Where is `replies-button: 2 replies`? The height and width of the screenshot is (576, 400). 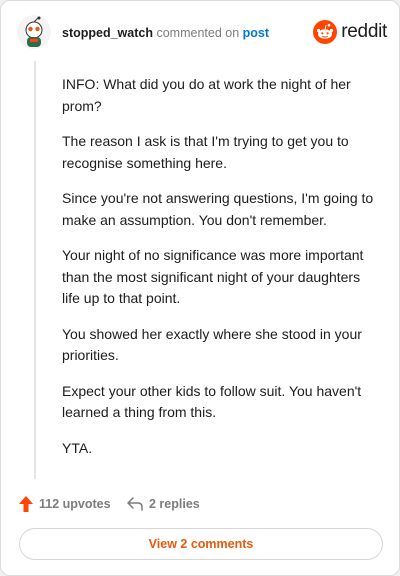 replies-button: 2 replies is located at coordinates (163, 504).